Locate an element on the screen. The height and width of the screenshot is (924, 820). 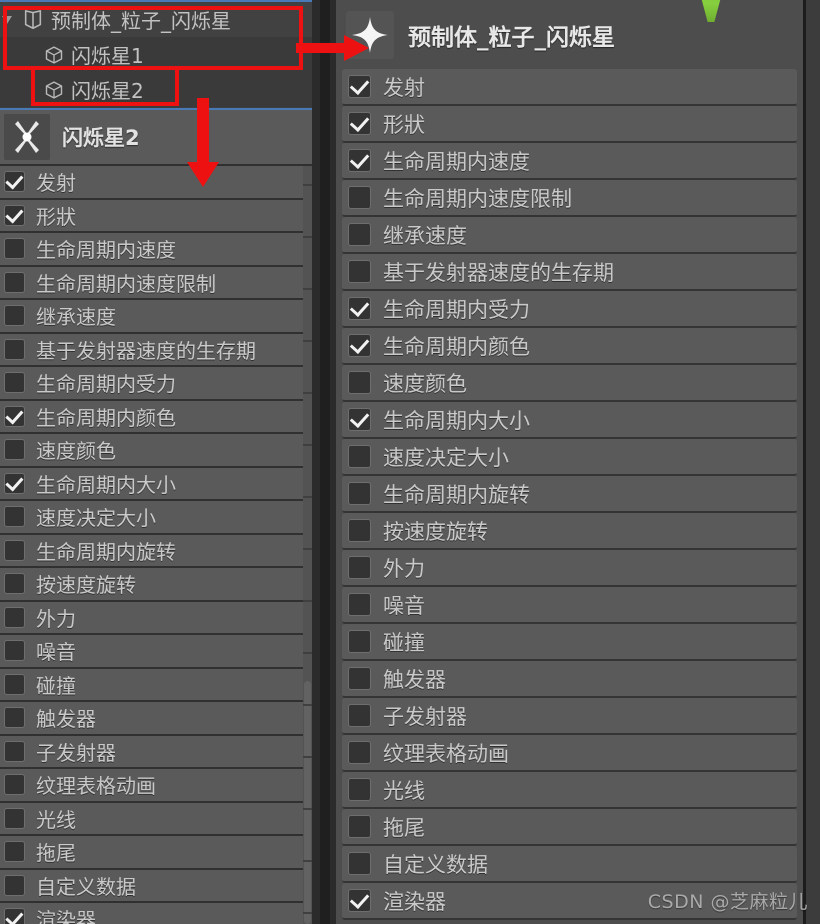
left-module-row: 拖尾 is located at coordinates (156, 853).